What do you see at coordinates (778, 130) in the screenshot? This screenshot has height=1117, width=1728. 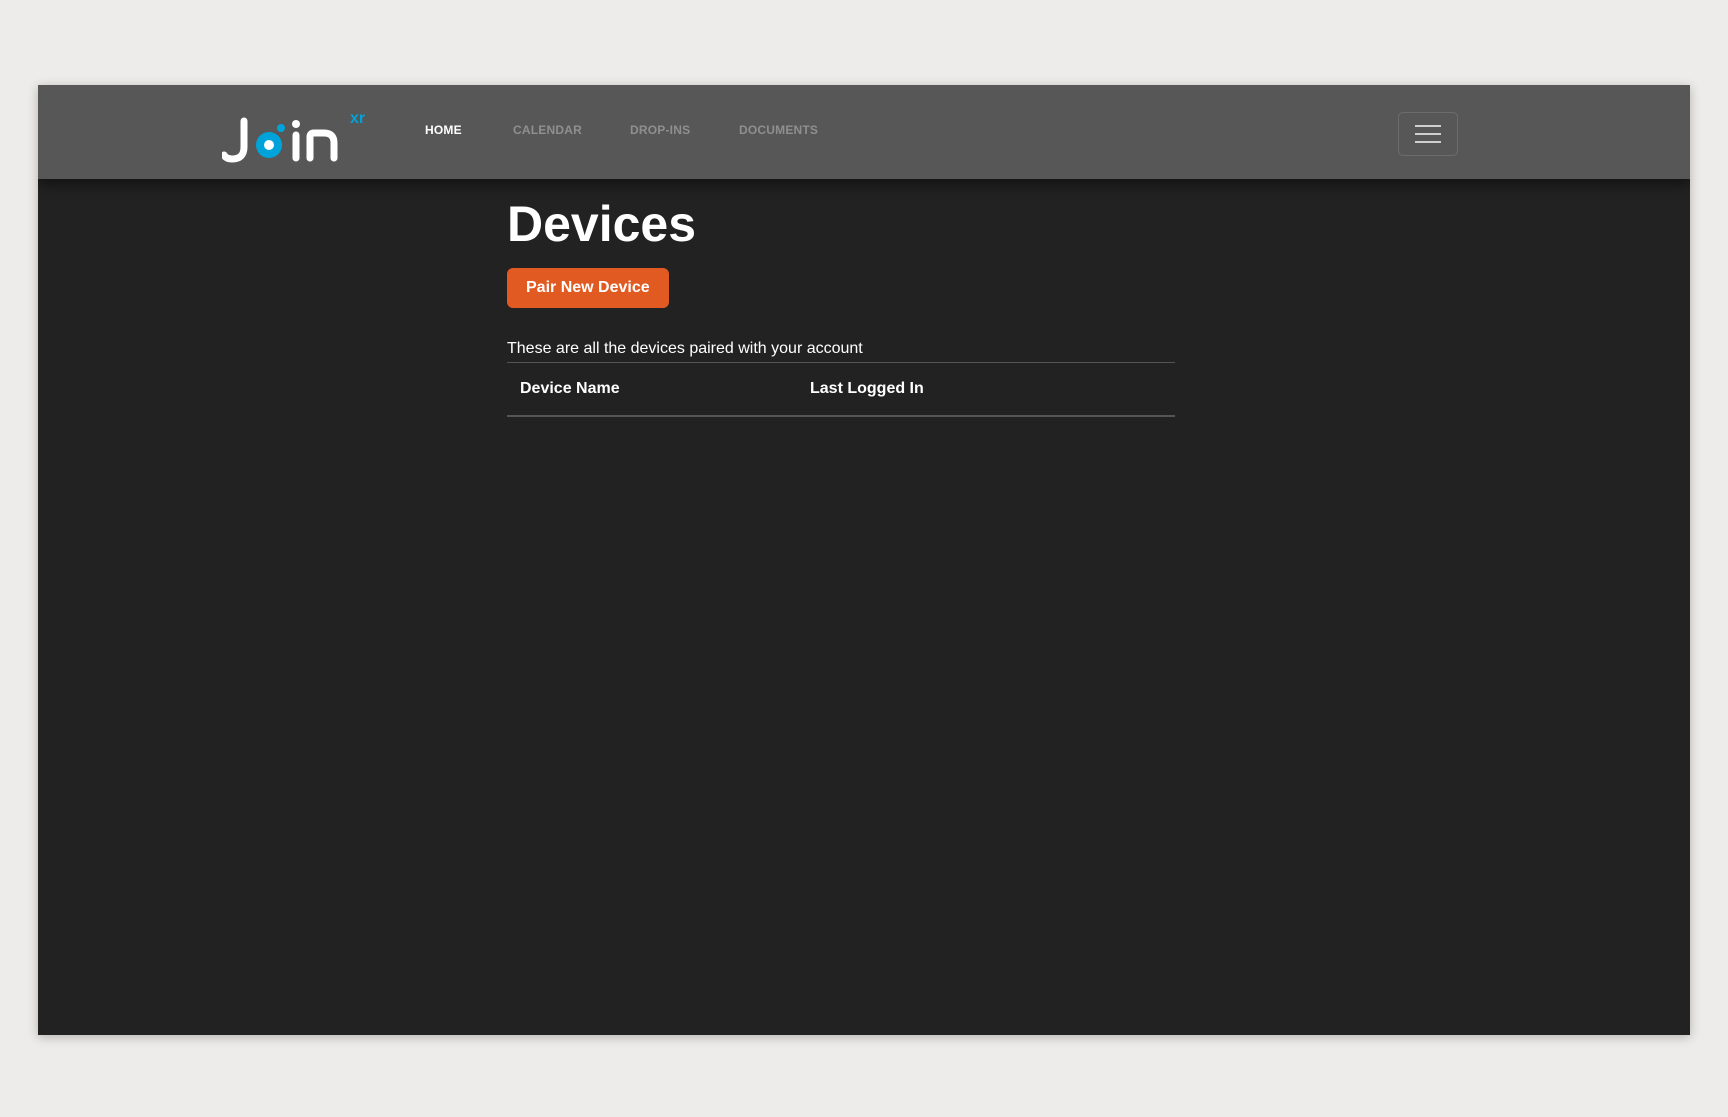 I see `nav-documents: DOCUMENTS` at bounding box center [778, 130].